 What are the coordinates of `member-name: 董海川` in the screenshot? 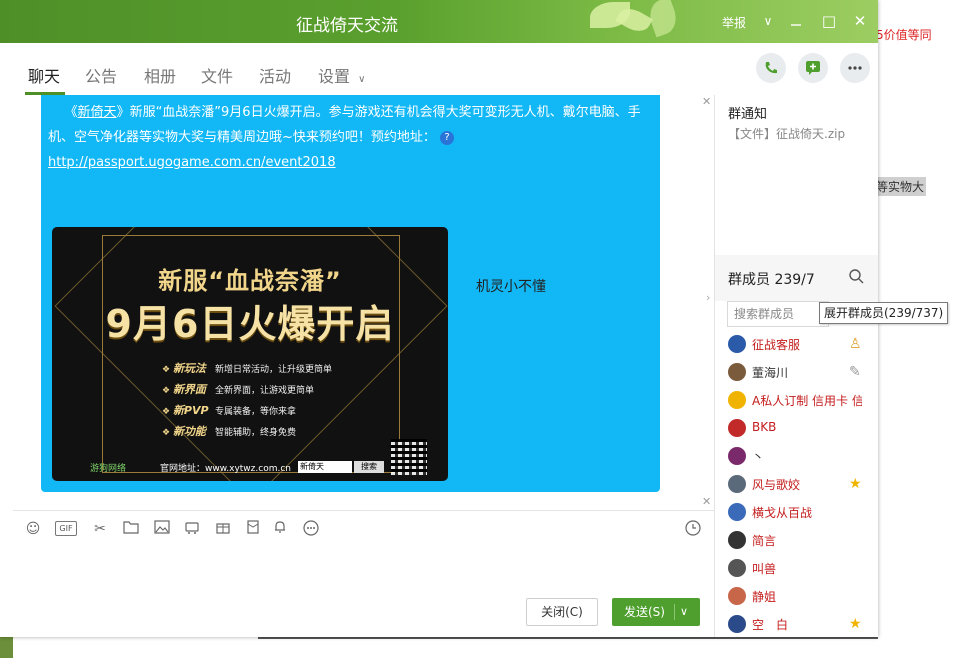 It's located at (770, 373).